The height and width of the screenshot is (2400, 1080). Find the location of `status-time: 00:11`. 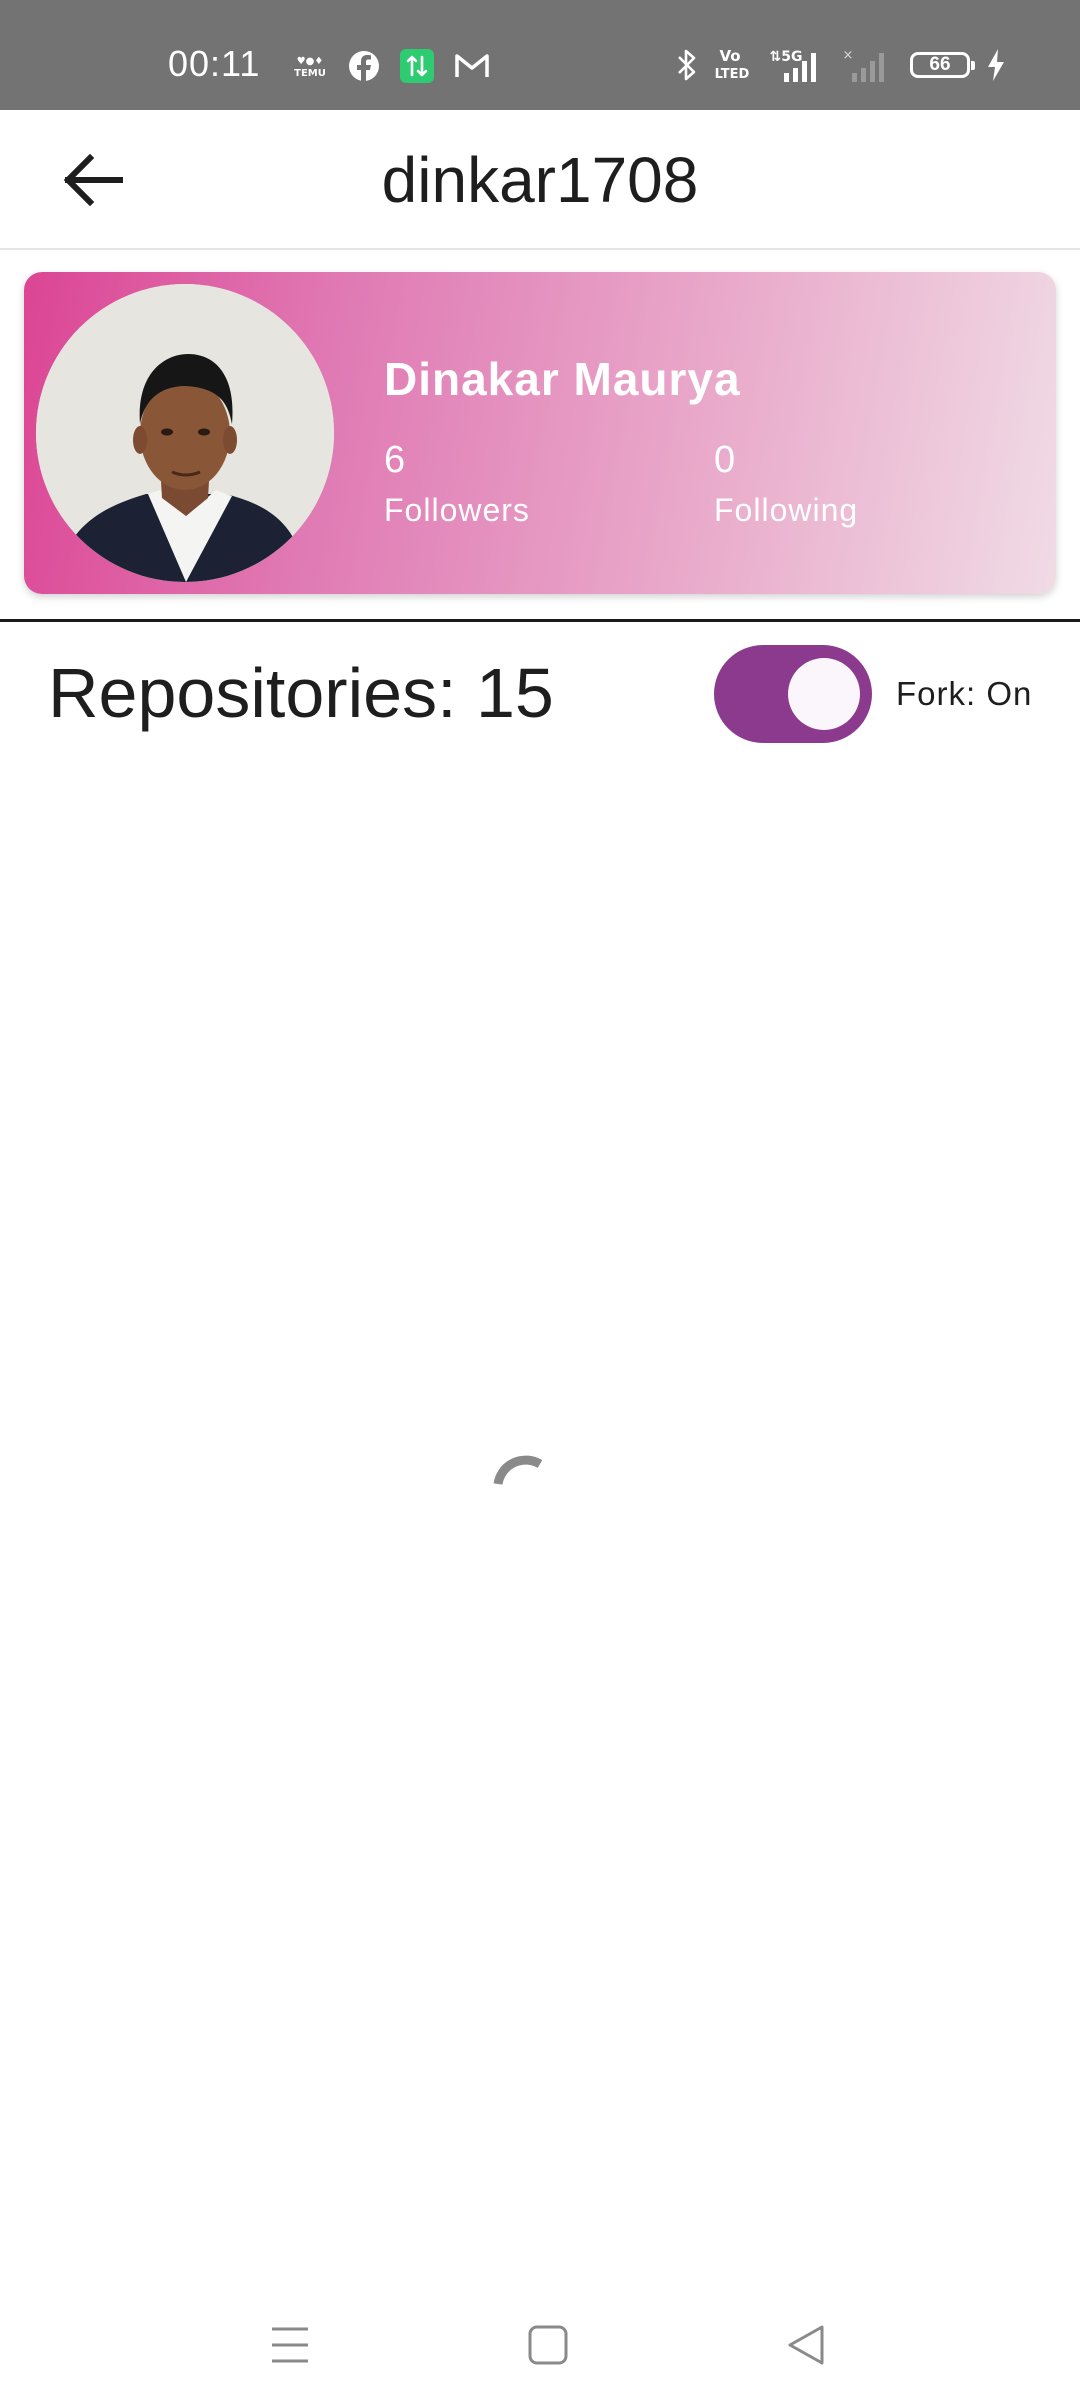

status-time: 00:11 is located at coordinates (214, 63).